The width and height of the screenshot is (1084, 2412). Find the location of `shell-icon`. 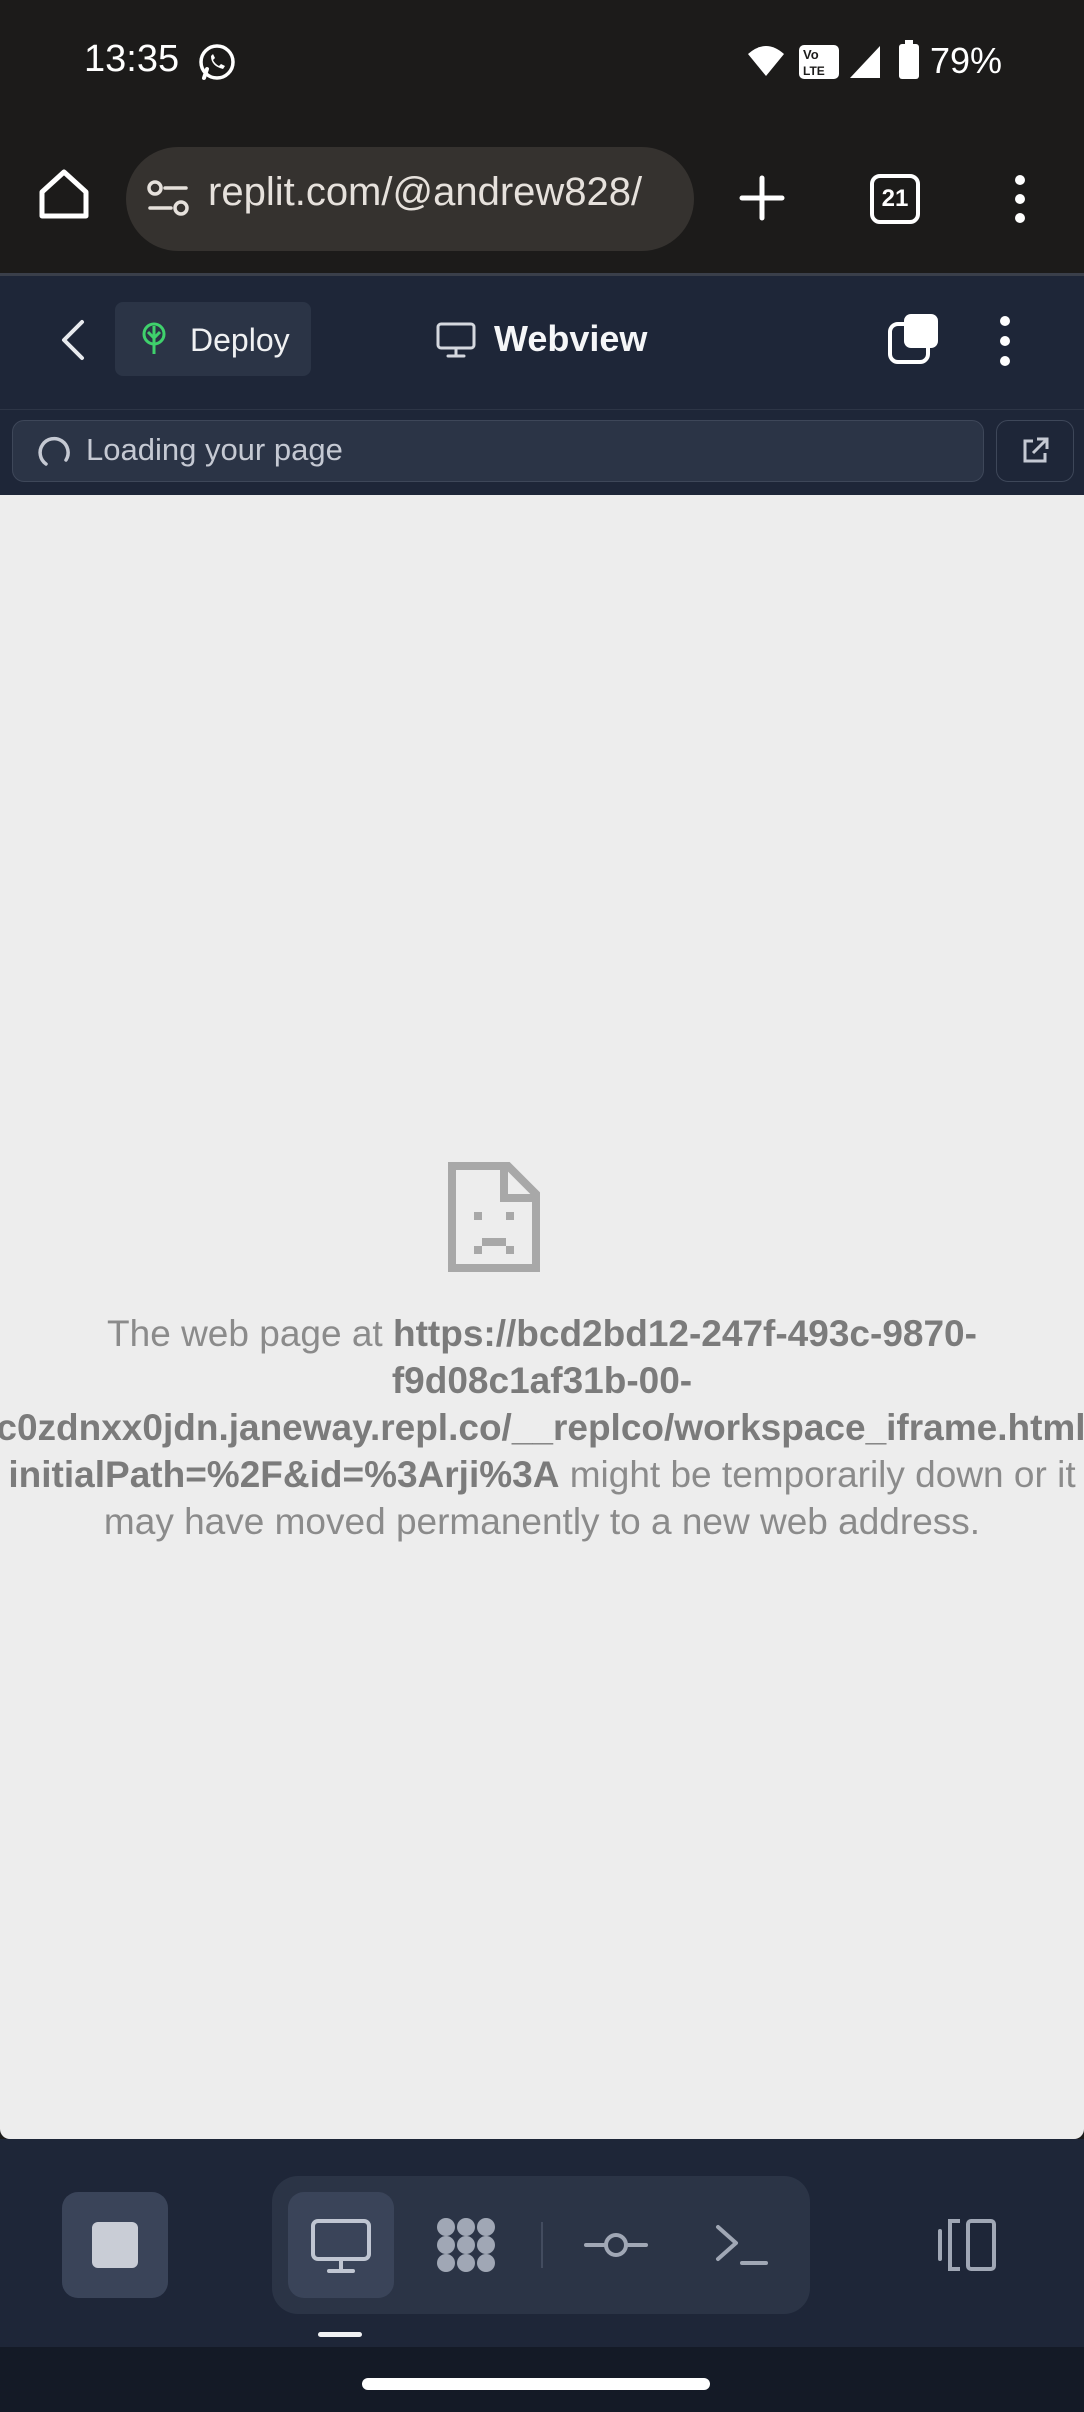

shell-icon is located at coordinates (742, 2245).